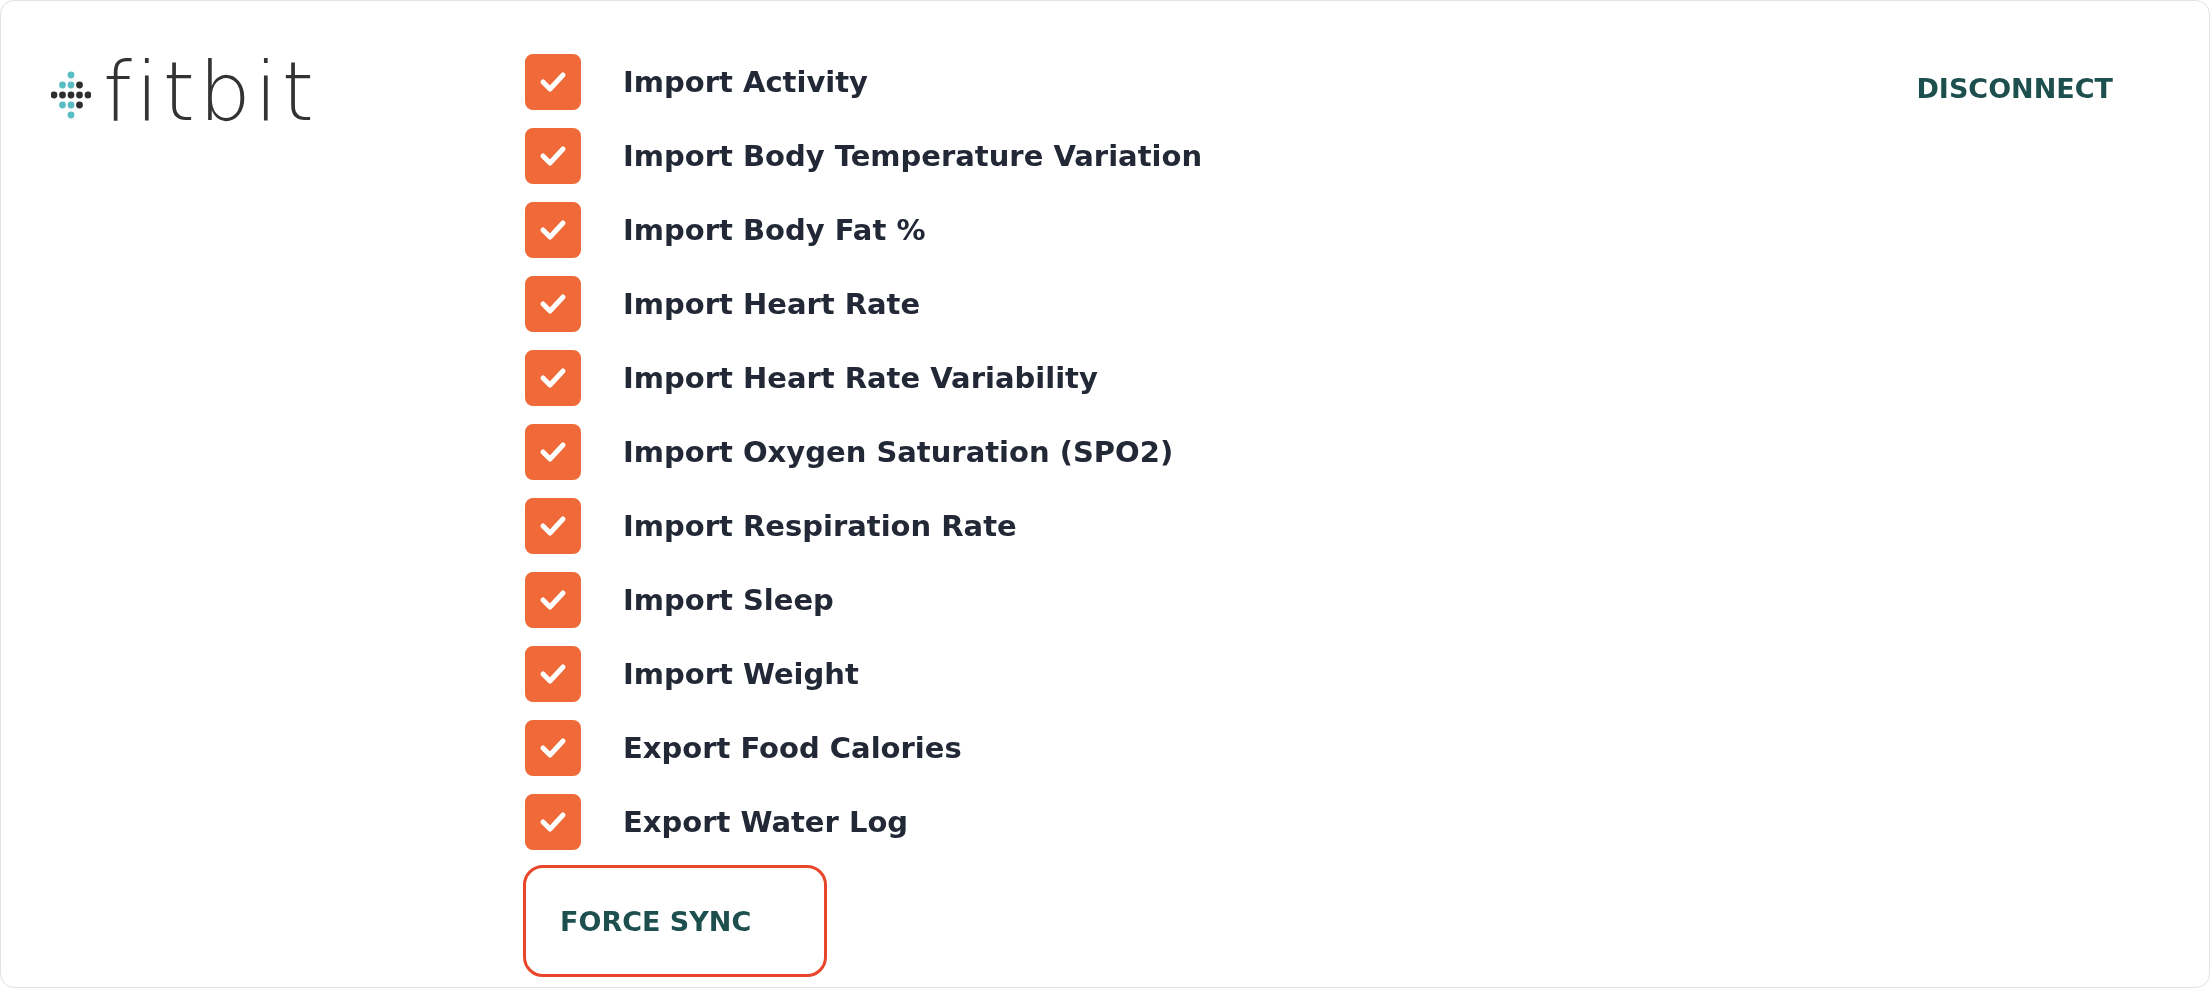  What do you see at coordinates (741, 674) in the screenshot?
I see `option-label: Import Weight` at bounding box center [741, 674].